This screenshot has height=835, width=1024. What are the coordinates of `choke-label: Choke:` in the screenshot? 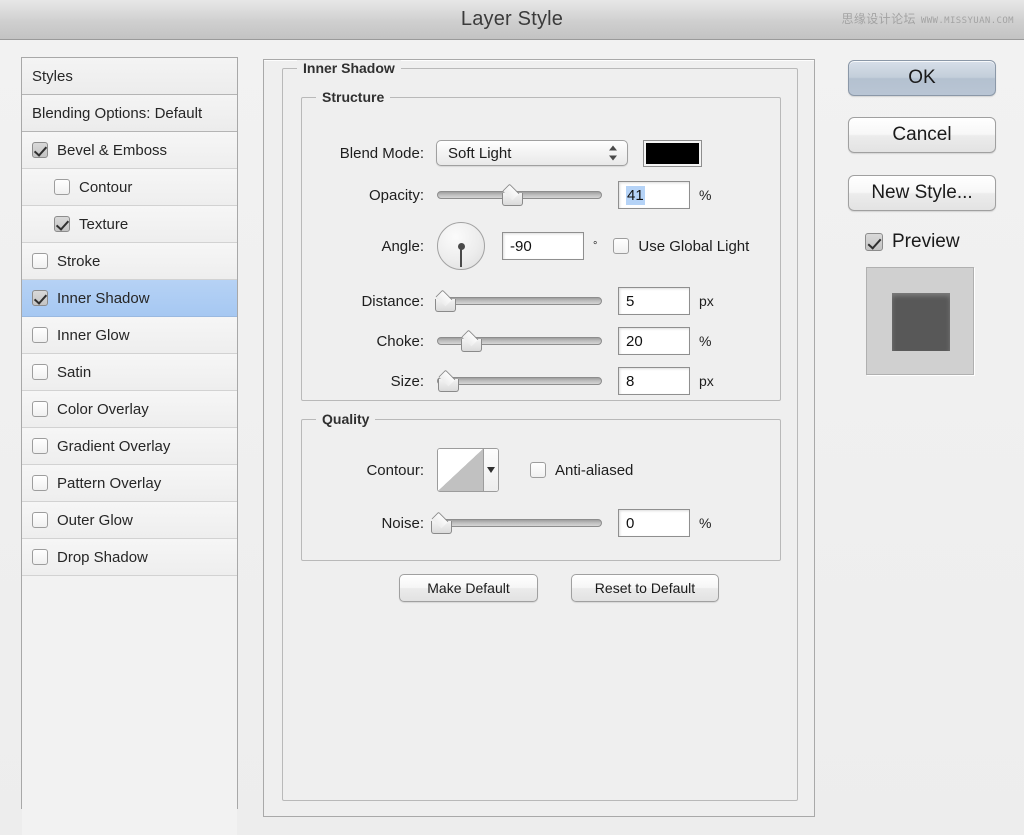 It's located at (400, 341).